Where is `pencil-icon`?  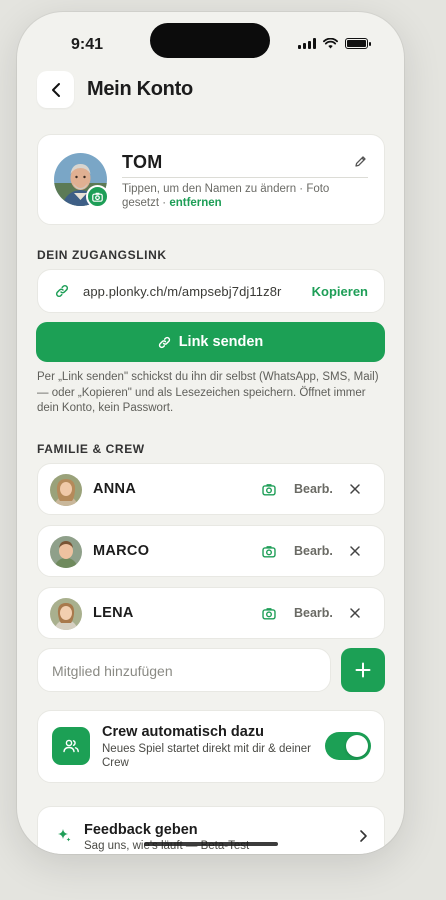
pencil-icon is located at coordinates (360, 161).